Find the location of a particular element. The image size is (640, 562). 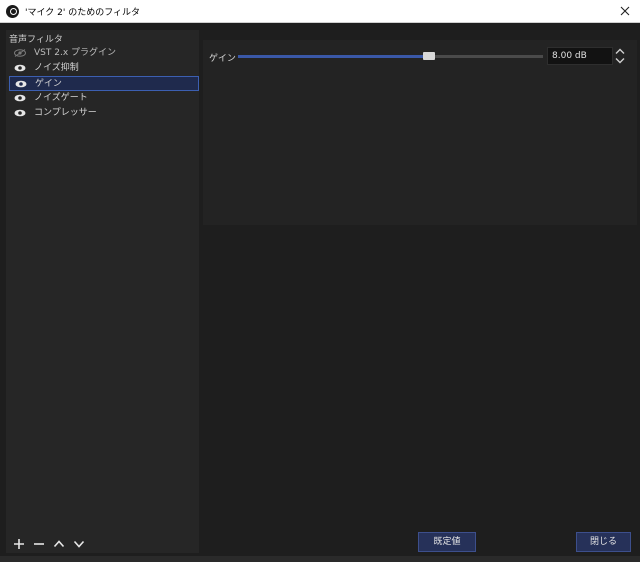

filter-item-label: VST 2.x プラグイン is located at coordinates (75, 53).